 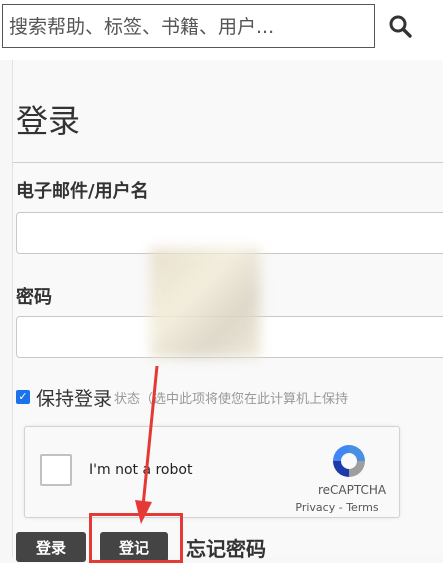 I want to click on forgot-password-link: 忘记密码, so click(x=226, y=547).